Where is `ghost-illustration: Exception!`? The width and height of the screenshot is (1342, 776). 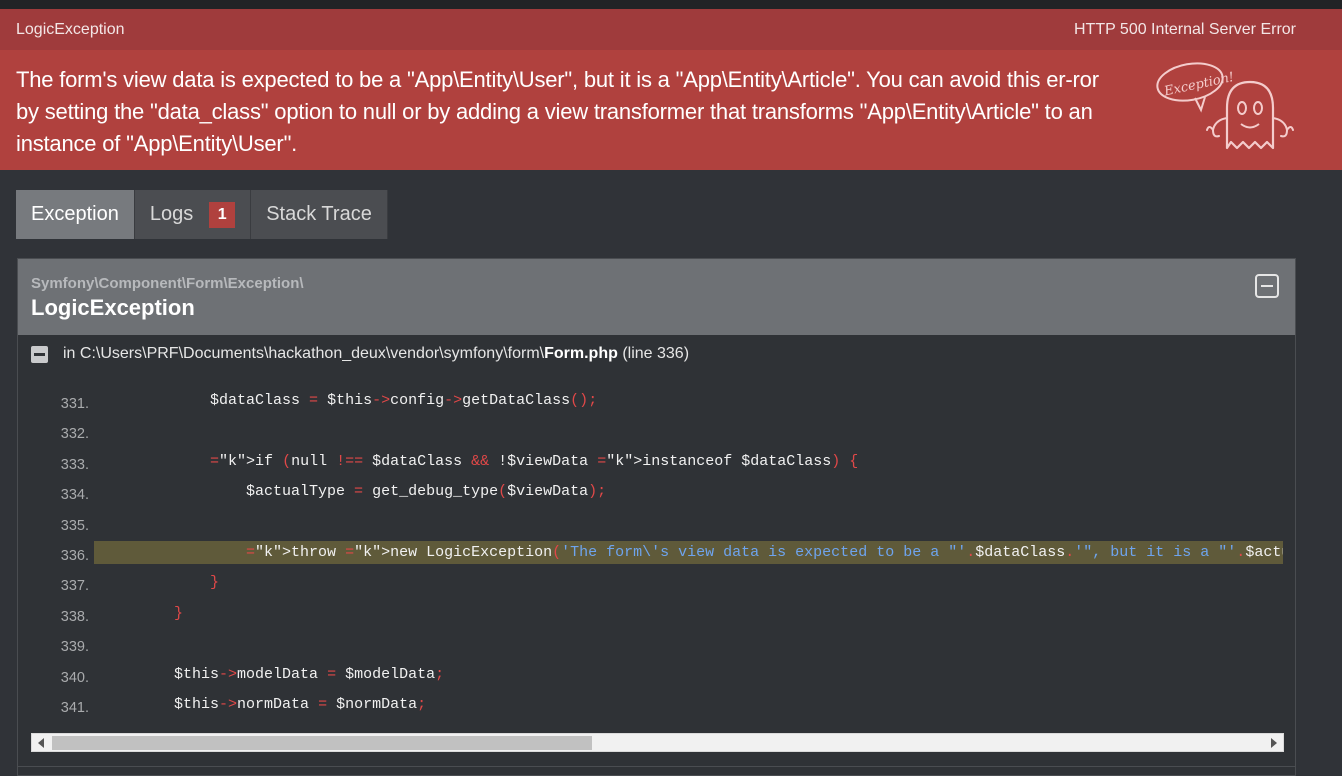
ghost-illustration: Exception! is located at coordinates (1227, 110).